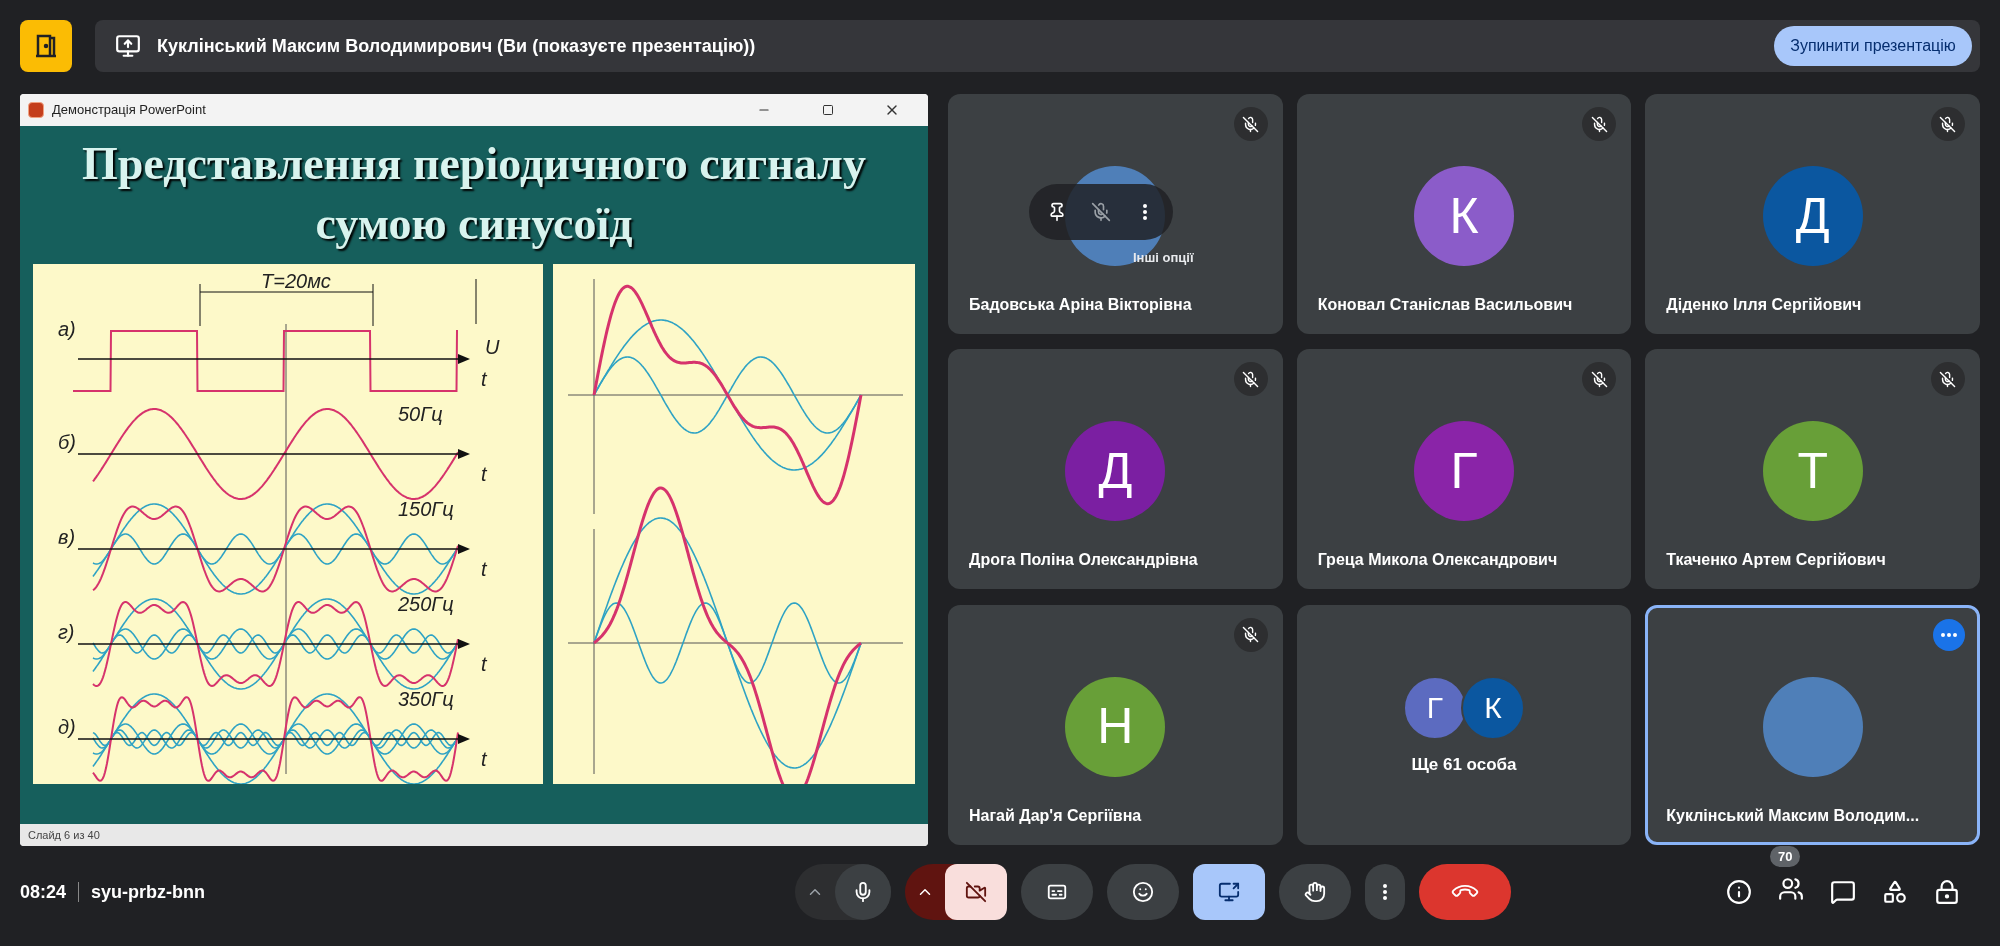 This screenshot has height=946, width=2000. I want to click on participant-name: Нагай Дар'я Сергіївна, so click(1055, 815).